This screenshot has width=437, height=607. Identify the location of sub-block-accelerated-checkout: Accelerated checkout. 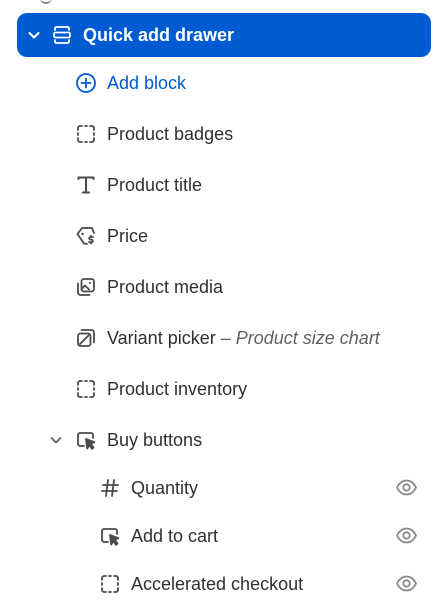
(218, 584).